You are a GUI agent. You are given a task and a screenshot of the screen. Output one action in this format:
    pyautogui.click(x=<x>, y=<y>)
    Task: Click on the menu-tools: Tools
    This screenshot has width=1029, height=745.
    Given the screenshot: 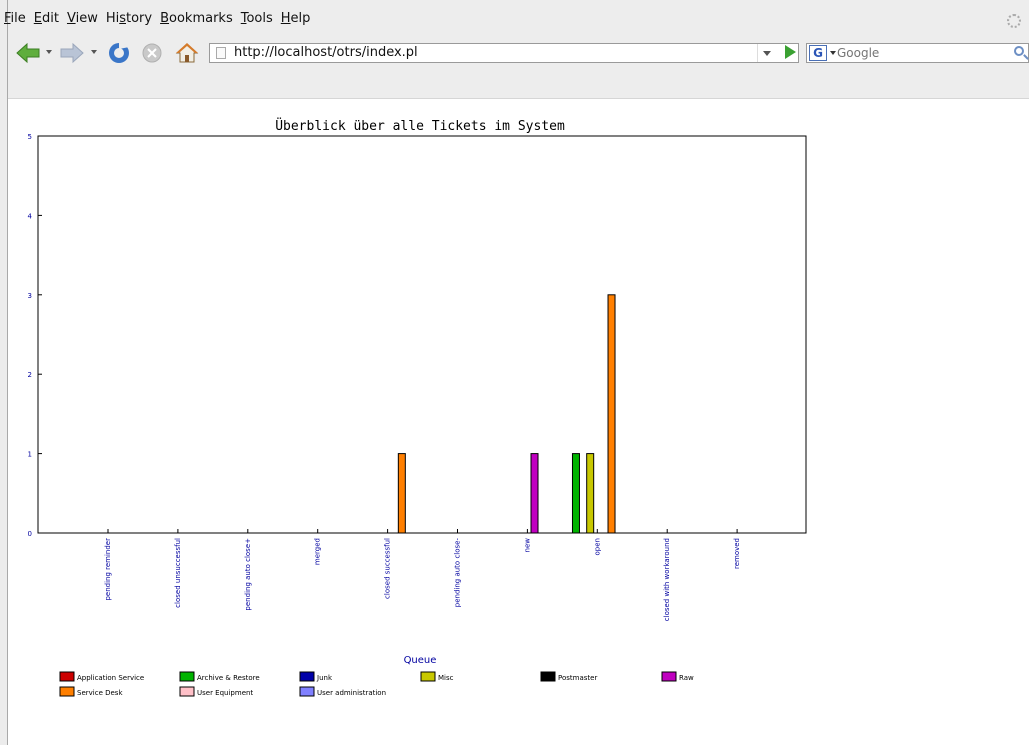 What is the action you would take?
    pyautogui.click(x=257, y=18)
    